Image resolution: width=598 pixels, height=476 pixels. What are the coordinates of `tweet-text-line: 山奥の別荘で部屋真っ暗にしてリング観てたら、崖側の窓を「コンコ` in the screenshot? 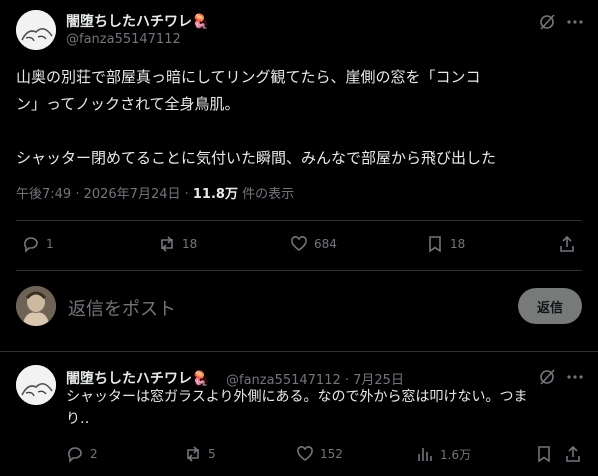 It's located at (248, 77).